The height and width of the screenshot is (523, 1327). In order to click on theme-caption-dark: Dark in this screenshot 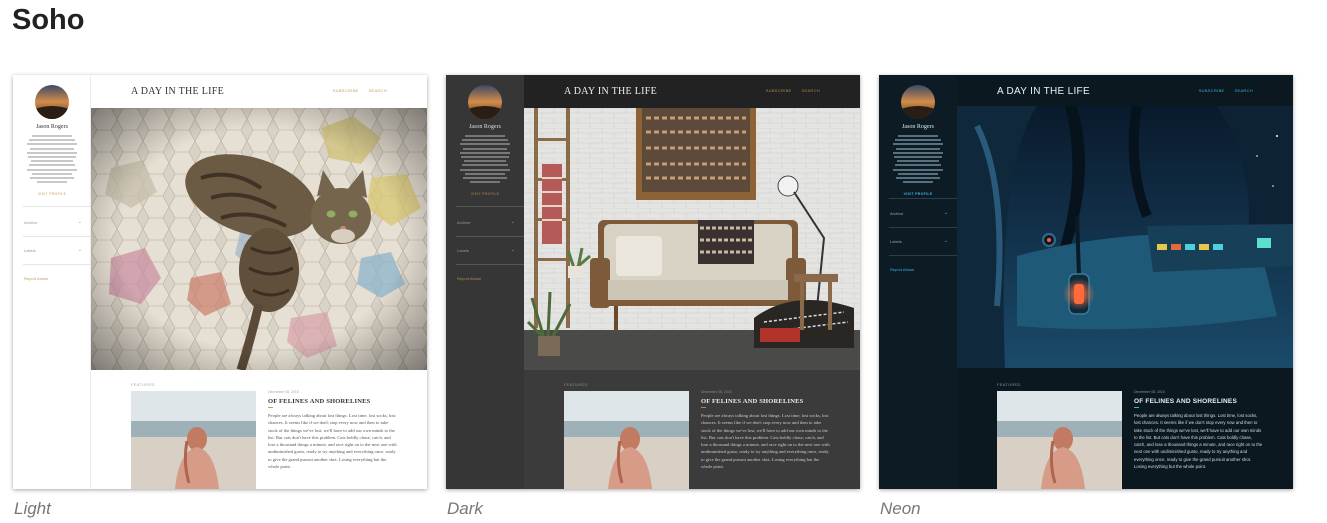, I will do `click(465, 508)`.